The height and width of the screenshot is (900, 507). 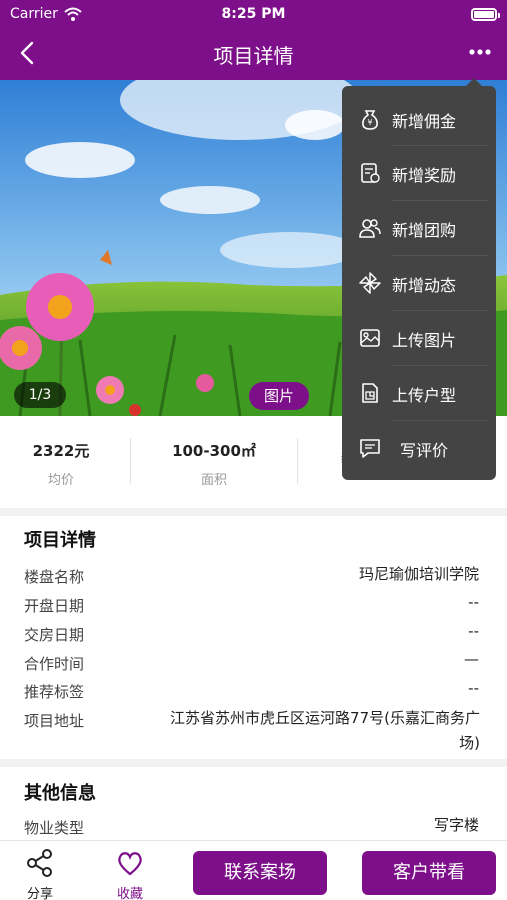 What do you see at coordinates (63, 464) in the screenshot?
I see `stat-avg-price: 2322元 均价` at bounding box center [63, 464].